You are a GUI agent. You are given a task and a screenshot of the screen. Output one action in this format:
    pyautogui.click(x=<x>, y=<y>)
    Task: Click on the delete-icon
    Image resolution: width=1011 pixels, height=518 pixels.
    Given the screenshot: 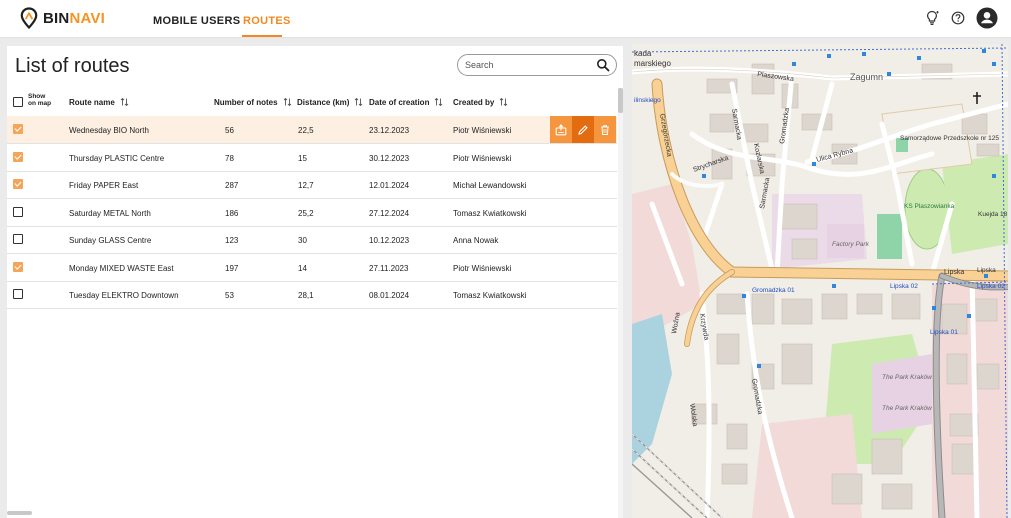 What is the action you would take?
    pyautogui.click(x=605, y=129)
    